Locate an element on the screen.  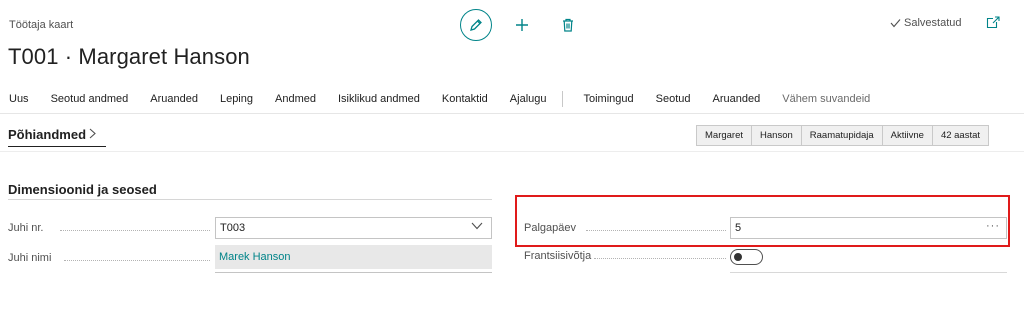
more-options-icon: ··· is located at coordinates (993, 226).